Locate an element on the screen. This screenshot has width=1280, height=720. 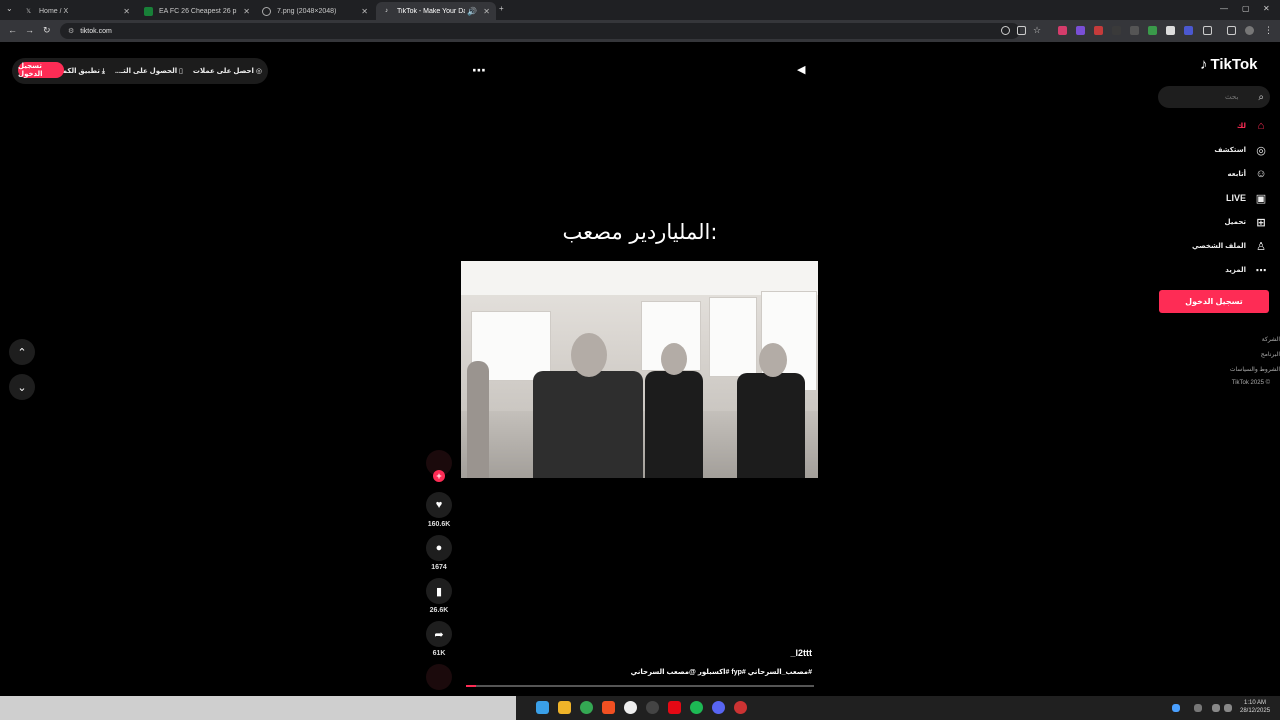
system-clock: 1:10 AM 28/12/2025 is located at coordinates (1255, 707).